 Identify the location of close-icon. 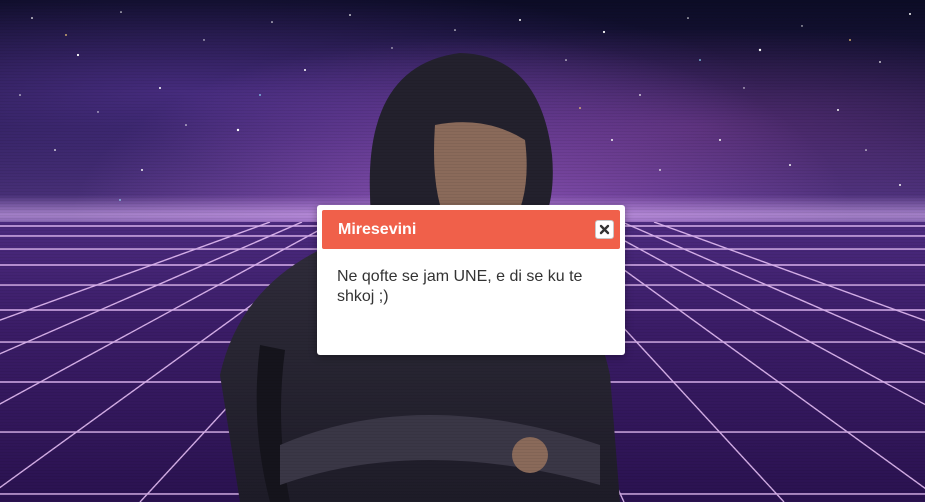
(604, 229).